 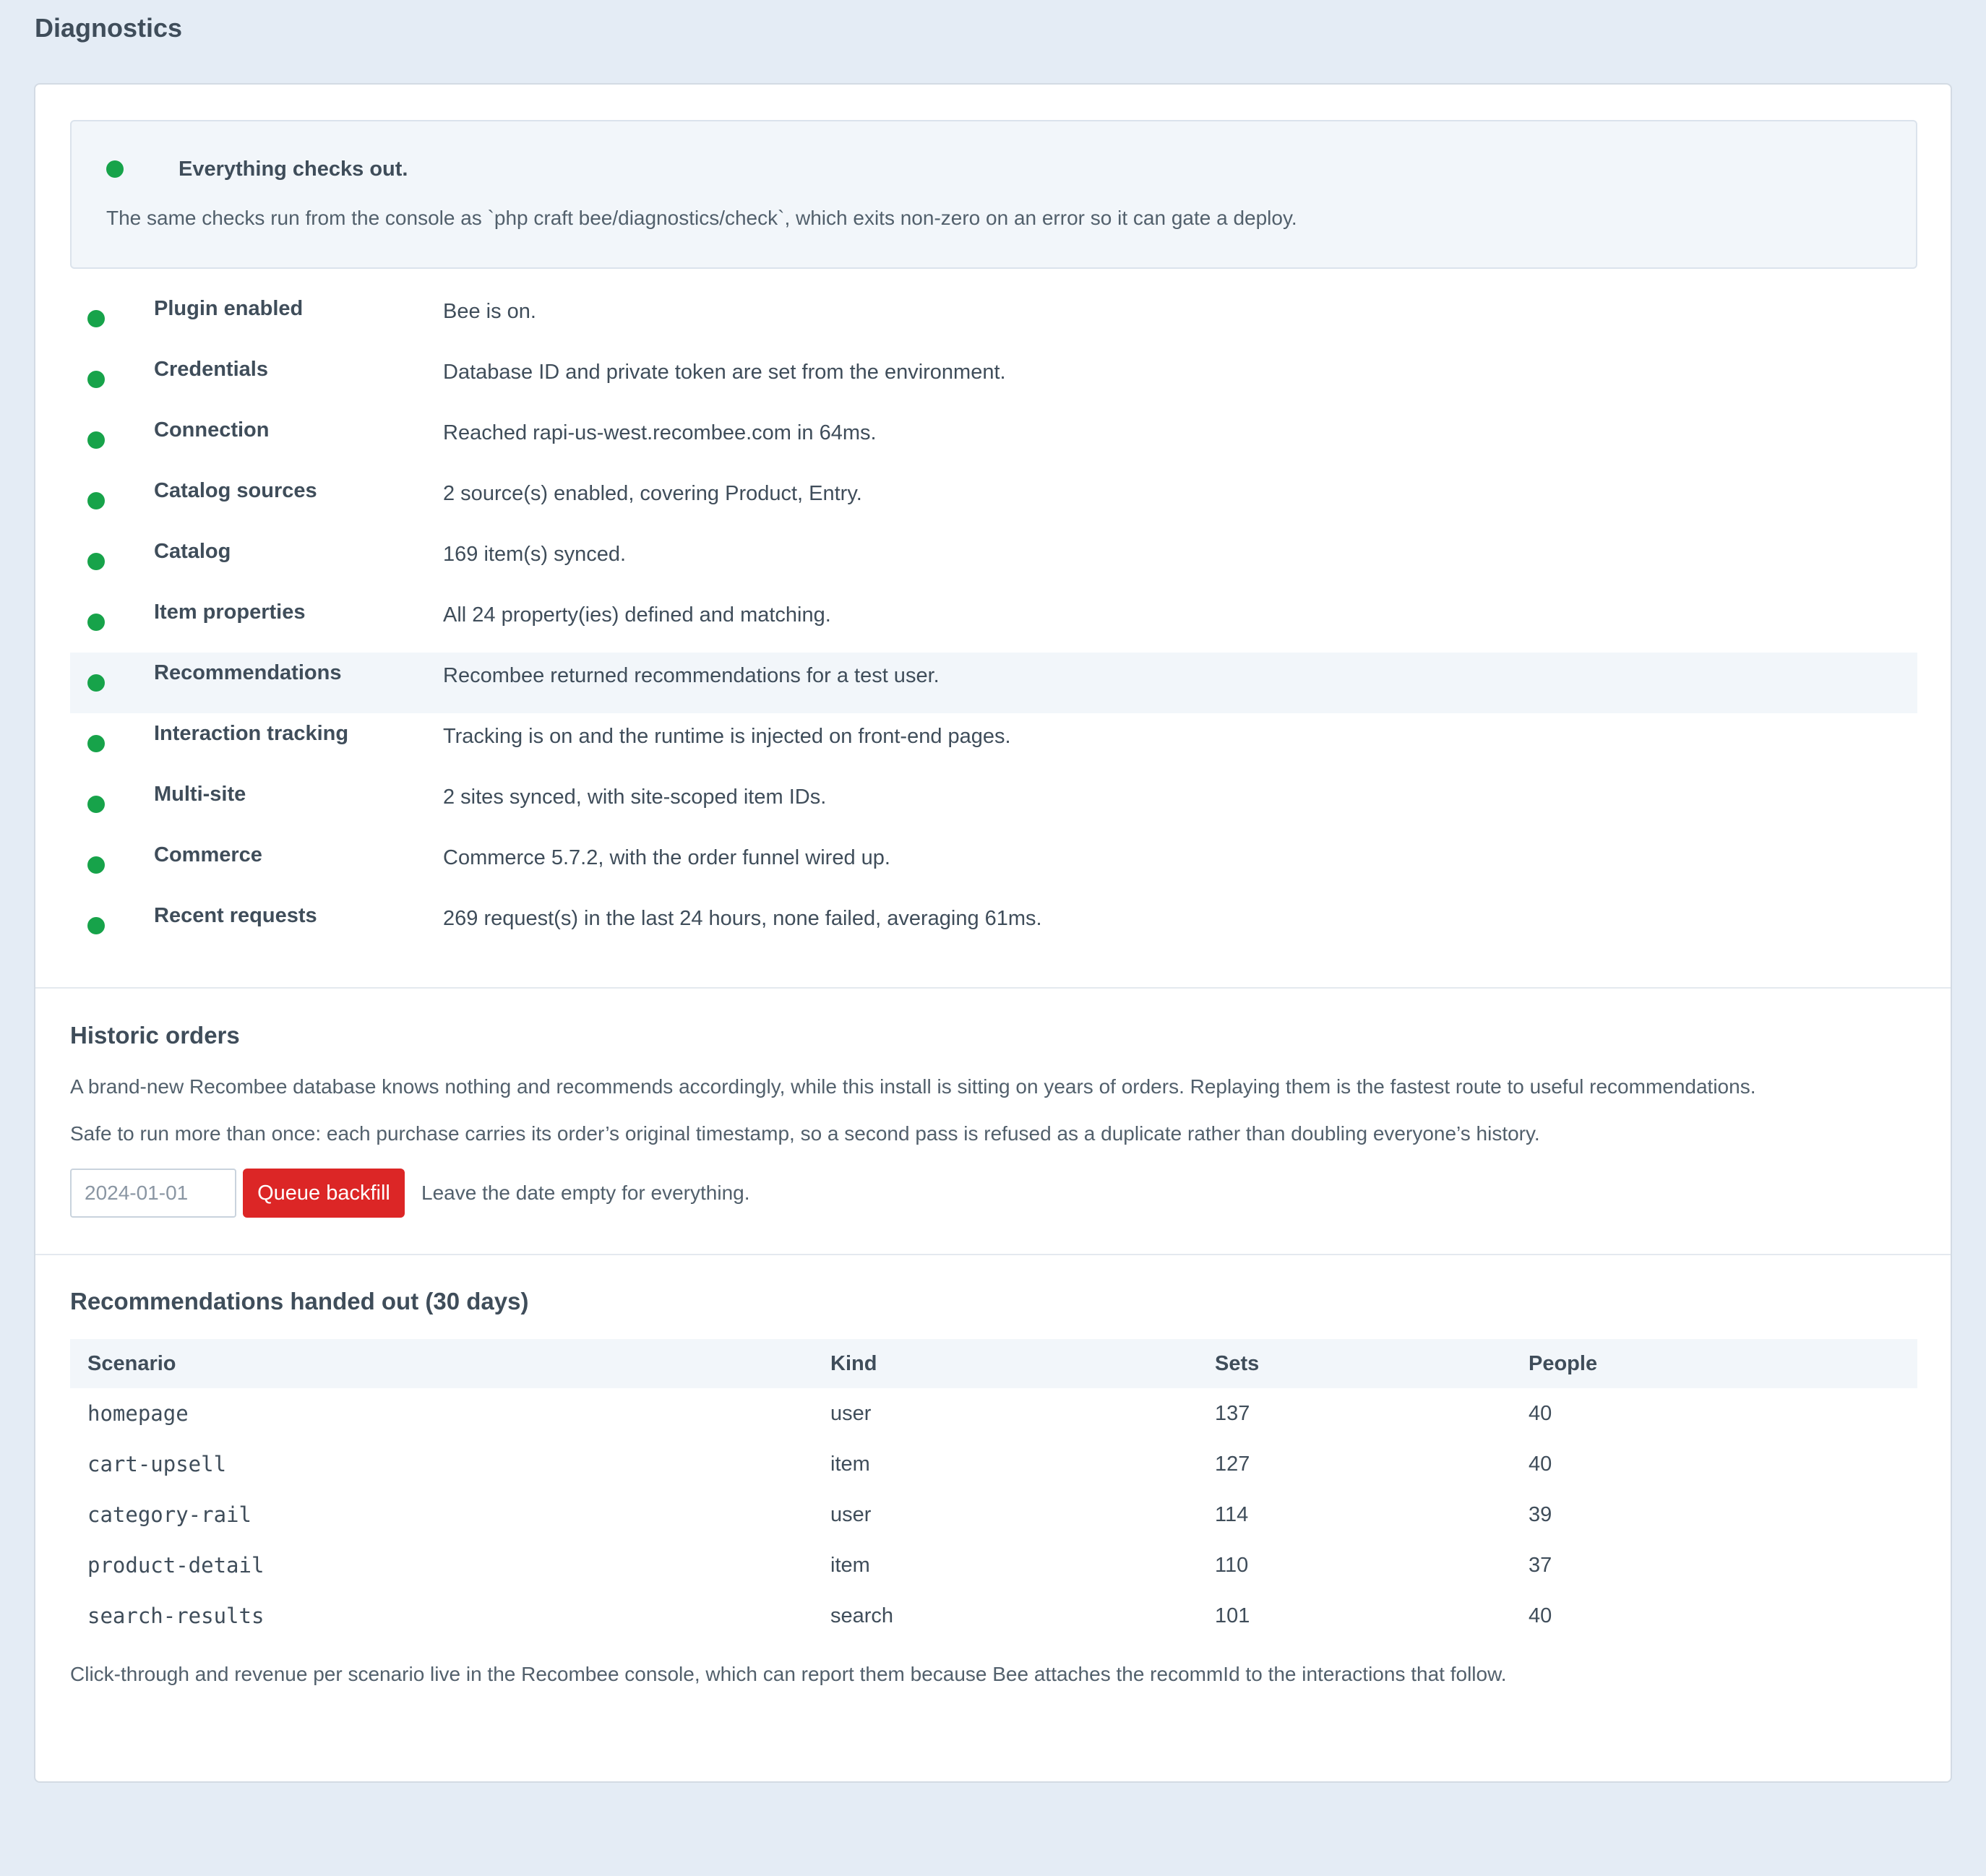 I want to click on check-name: Connection, so click(x=212, y=430).